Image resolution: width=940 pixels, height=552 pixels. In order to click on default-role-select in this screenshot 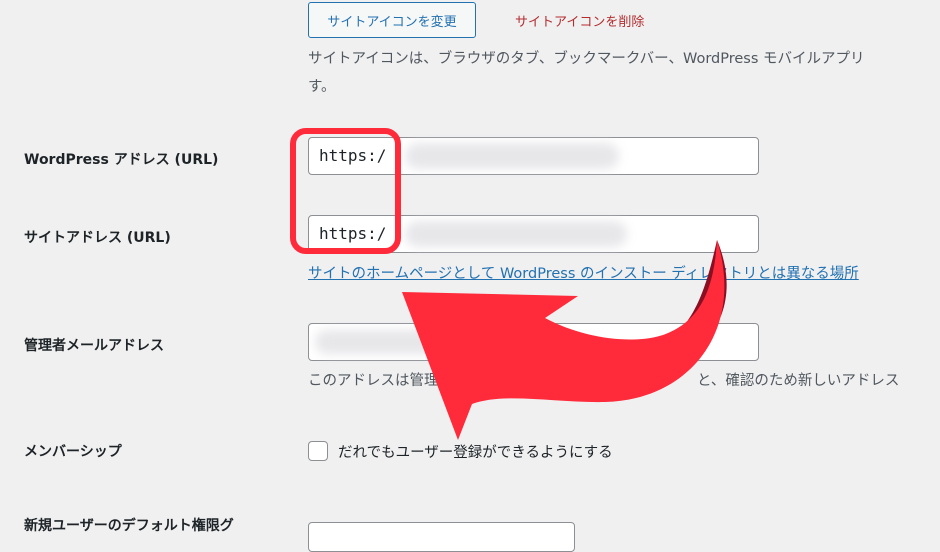, I will do `click(441, 537)`.